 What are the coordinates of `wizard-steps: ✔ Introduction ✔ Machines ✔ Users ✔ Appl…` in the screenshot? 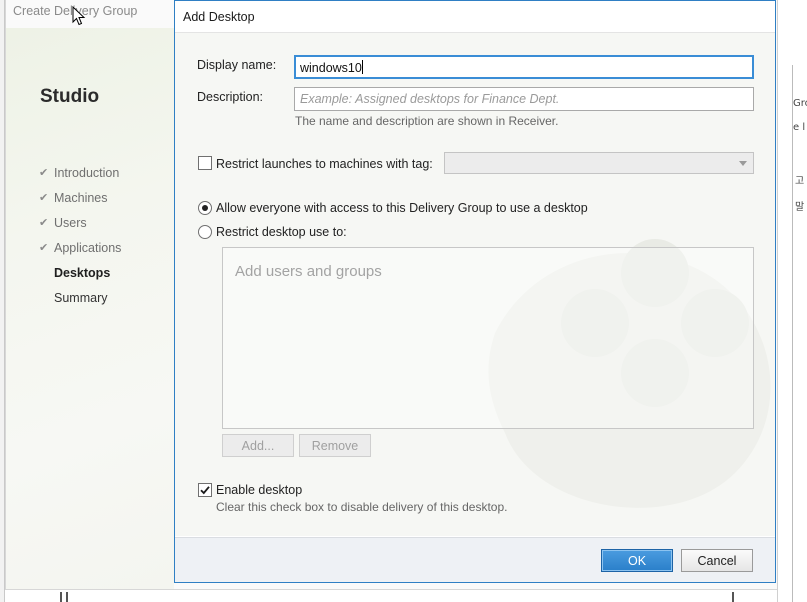 It's located at (80, 235).